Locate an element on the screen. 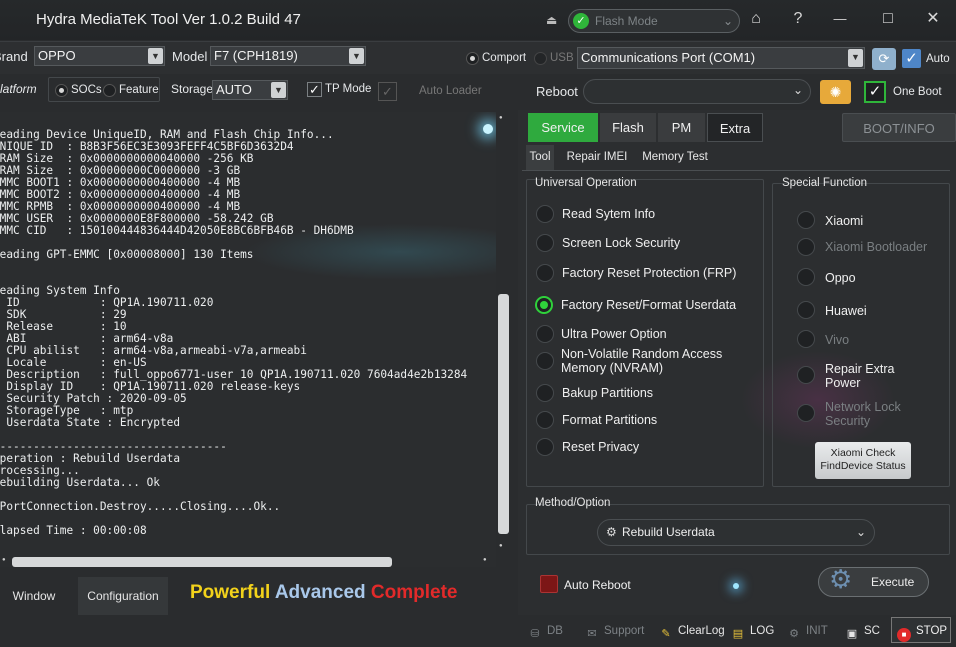 The height and width of the screenshot is (647, 956). tab-pm: PM is located at coordinates (681, 127).